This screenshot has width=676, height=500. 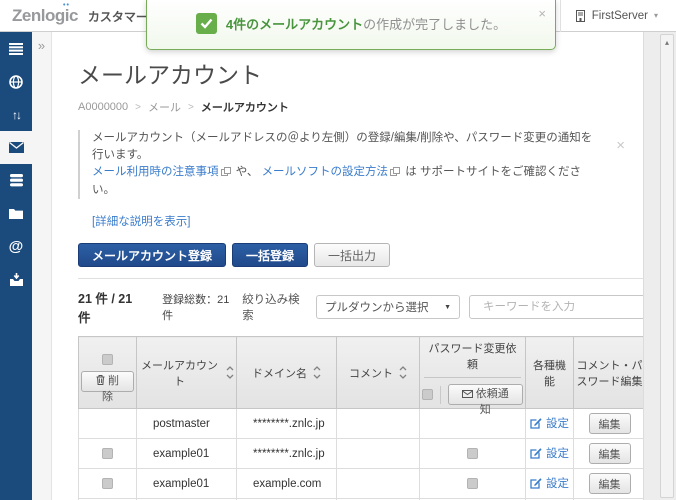 What do you see at coordinates (141, 221) in the screenshot?
I see `show-detail-link: [詳細な説明を表示]` at bounding box center [141, 221].